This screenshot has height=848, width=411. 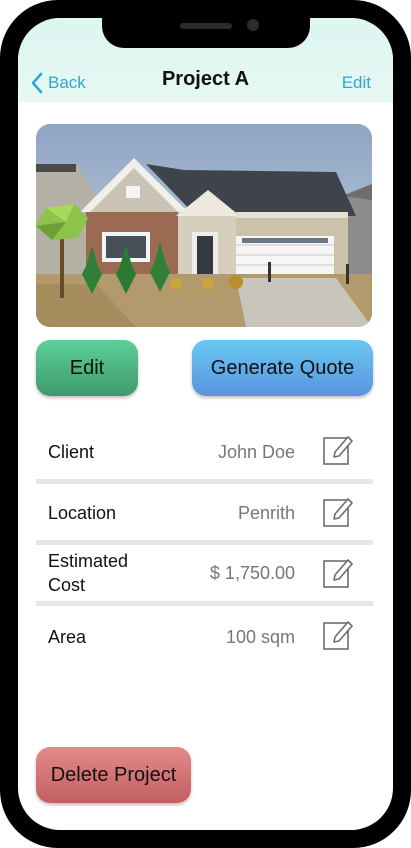 What do you see at coordinates (204, 453) in the screenshot?
I see `detail-row-client: Client John Doe` at bounding box center [204, 453].